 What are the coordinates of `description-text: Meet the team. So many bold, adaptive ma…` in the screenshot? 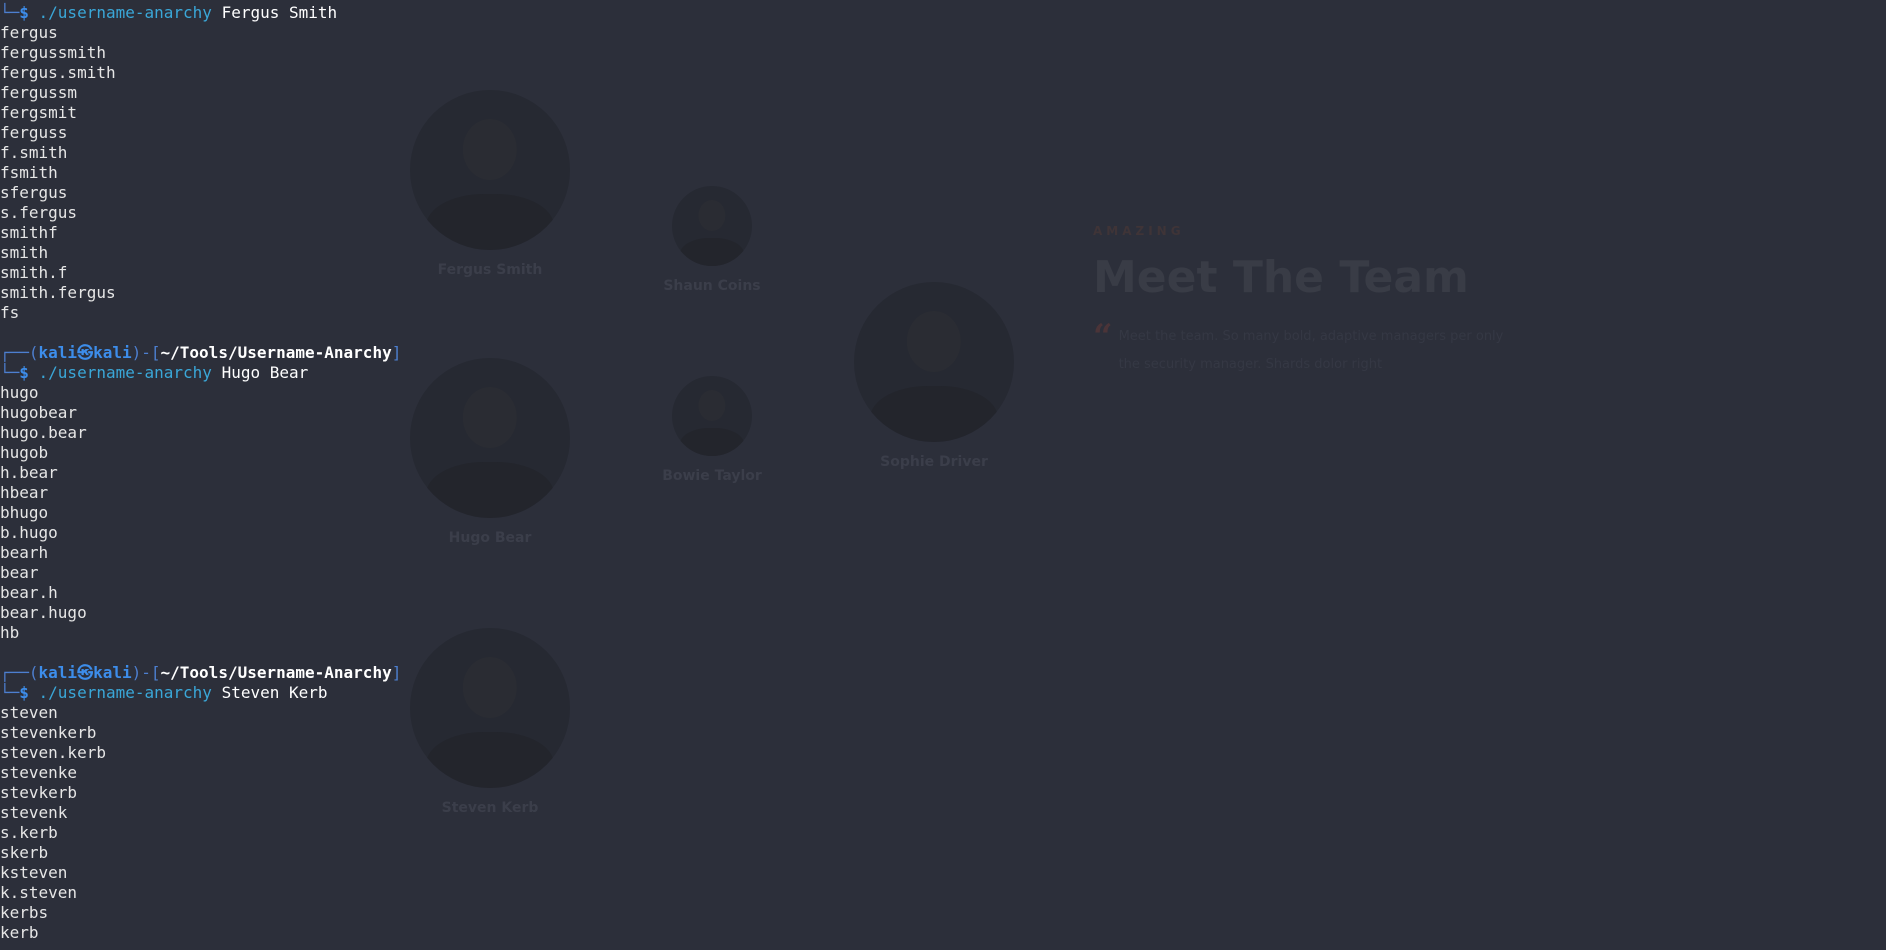 It's located at (1311, 350).